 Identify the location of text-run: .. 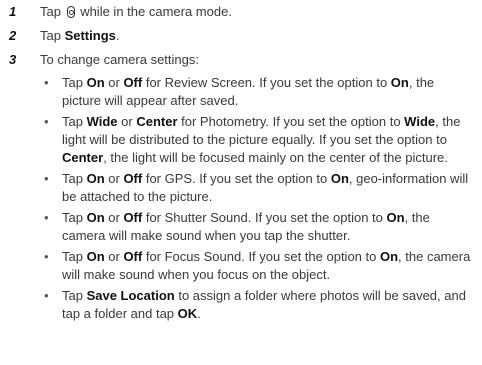
(199, 313).